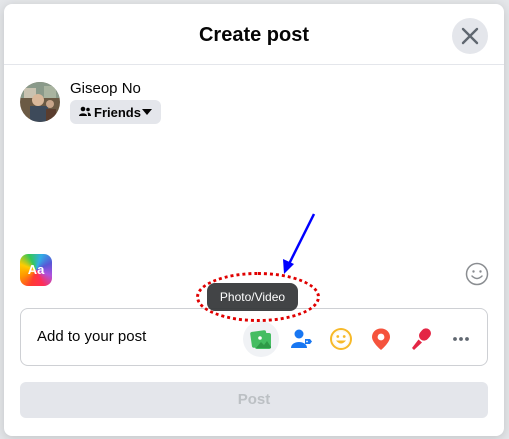 The width and height of the screenshot is (509, 439). I want to click on emoji-button, so click(477, 274).